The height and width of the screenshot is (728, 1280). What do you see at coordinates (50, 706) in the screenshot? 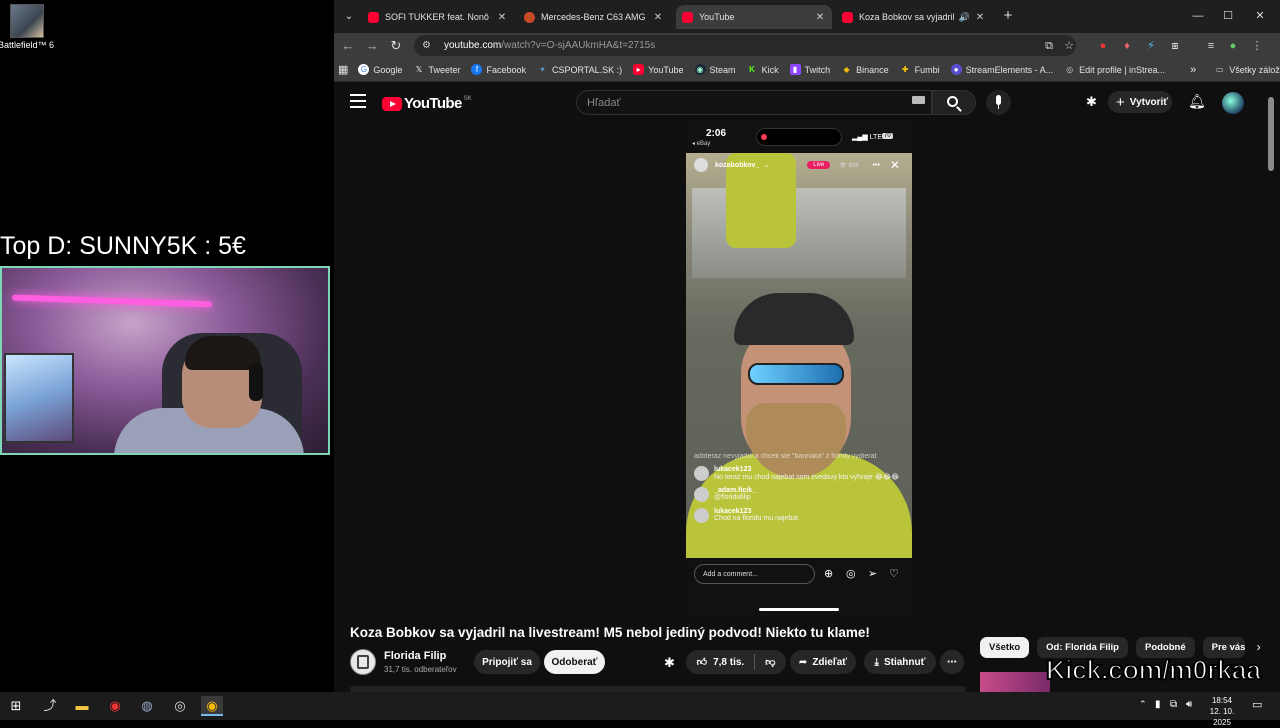
I see `file-manager-icon: ⤴` at bounding box center [50, 706].